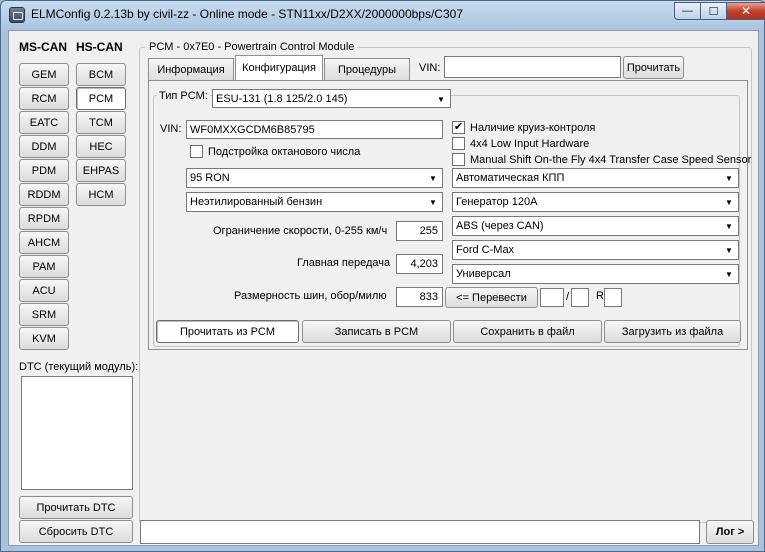  I want to click on vin-top-label: VIN:, so click(430, 68).